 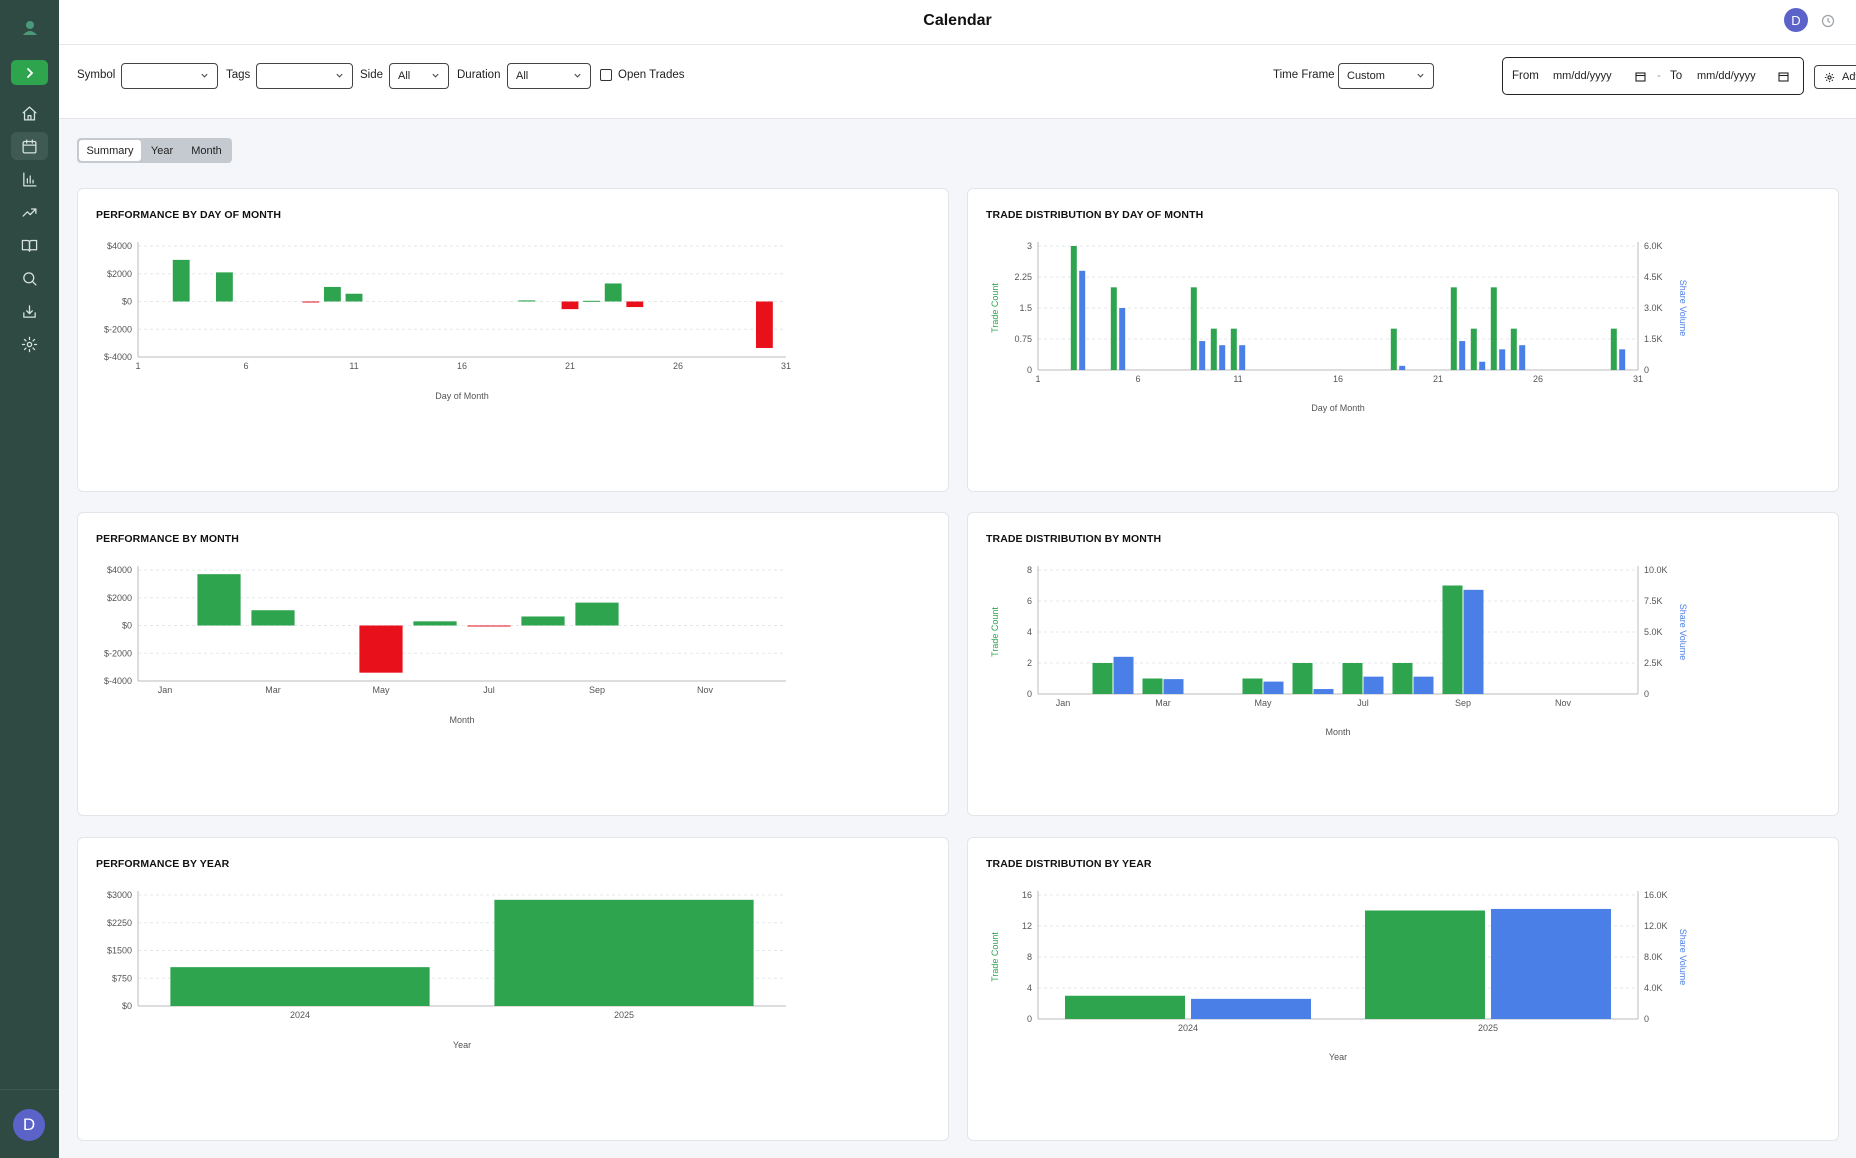 I want to click on sidebar-item-reports, so click(x=29, y=179).